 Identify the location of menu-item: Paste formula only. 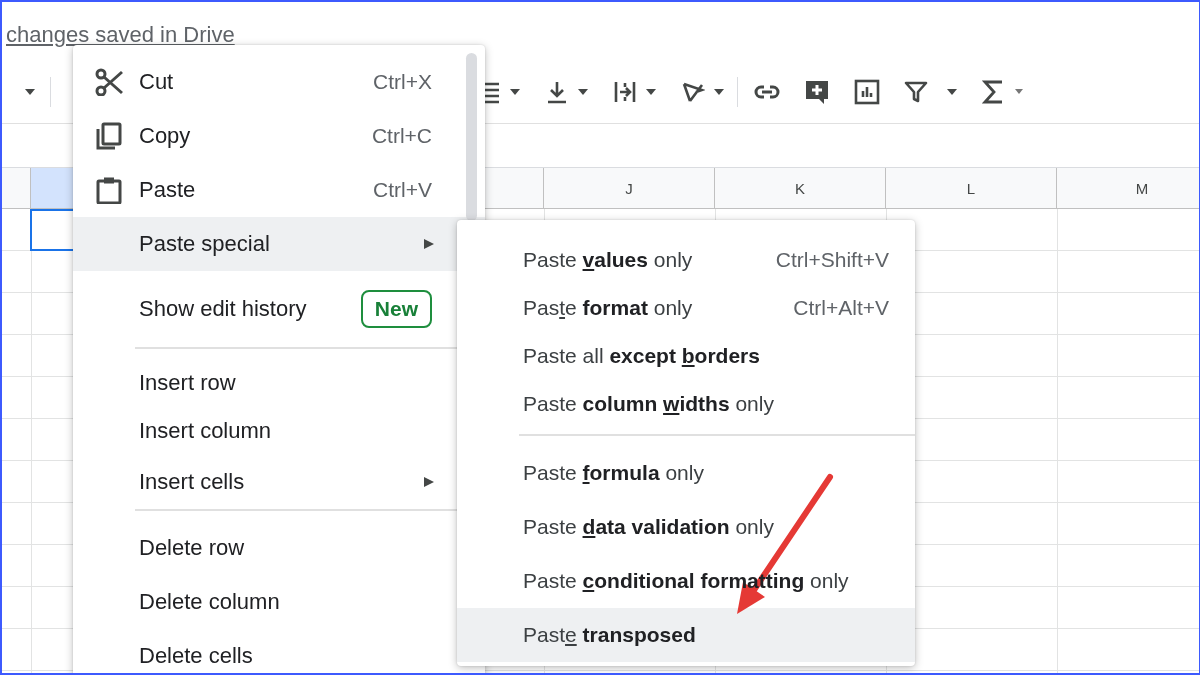
(686, 473).